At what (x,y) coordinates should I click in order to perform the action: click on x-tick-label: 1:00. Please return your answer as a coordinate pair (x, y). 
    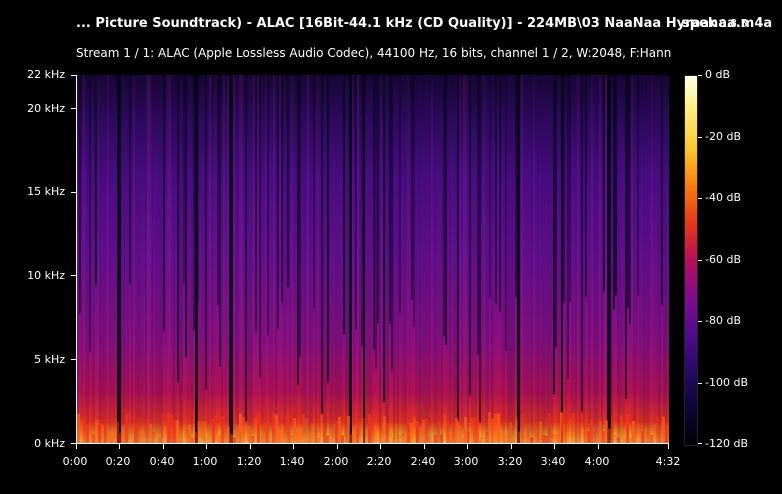
    Looking at the image, I should click on (205, 461).